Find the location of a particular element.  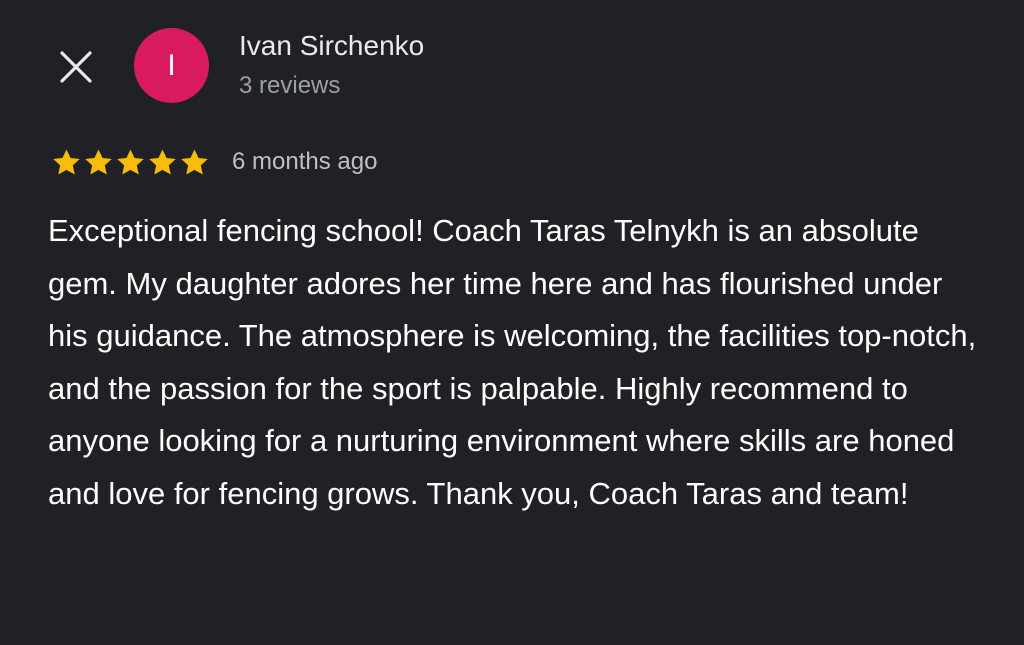

review-count: 3 reviews is located at coordinates (290, 85).